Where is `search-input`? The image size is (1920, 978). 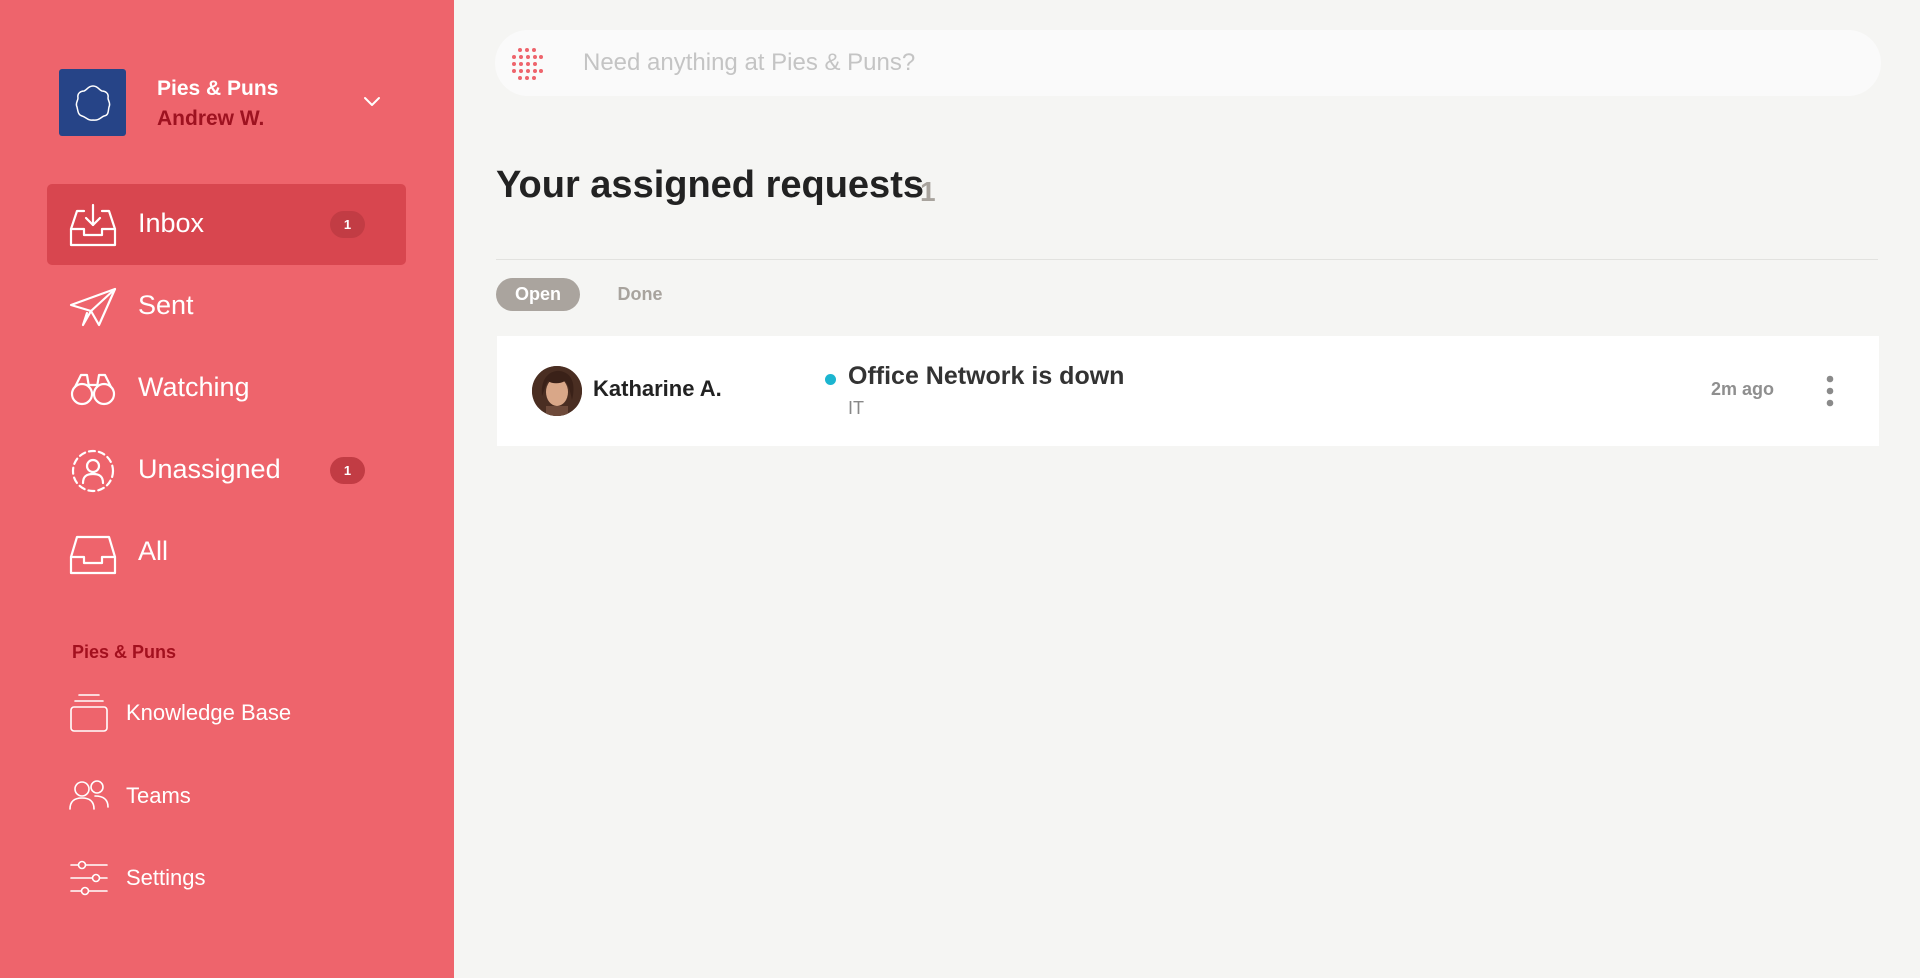 search-input is located at coordinates (1213, 63).